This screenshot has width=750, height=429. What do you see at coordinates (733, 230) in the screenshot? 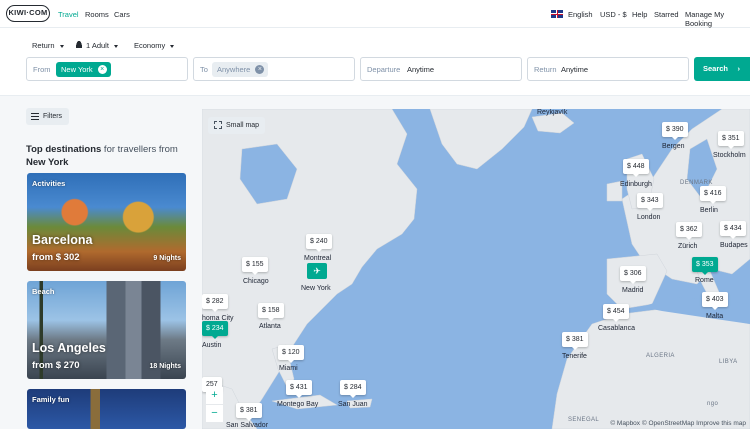
I see `price-marker-budapest: $ 434` at bounding box center [733, 230].